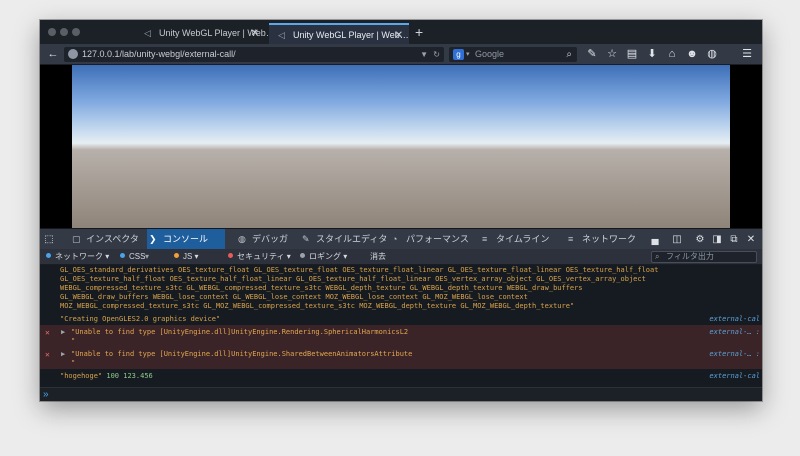 The width and height of the screenshot is (800, 456). What do you see at coordinates (677, 239) in the screenshot?
I see `responsive-icon: ◫` at bounding box center [677, 239].